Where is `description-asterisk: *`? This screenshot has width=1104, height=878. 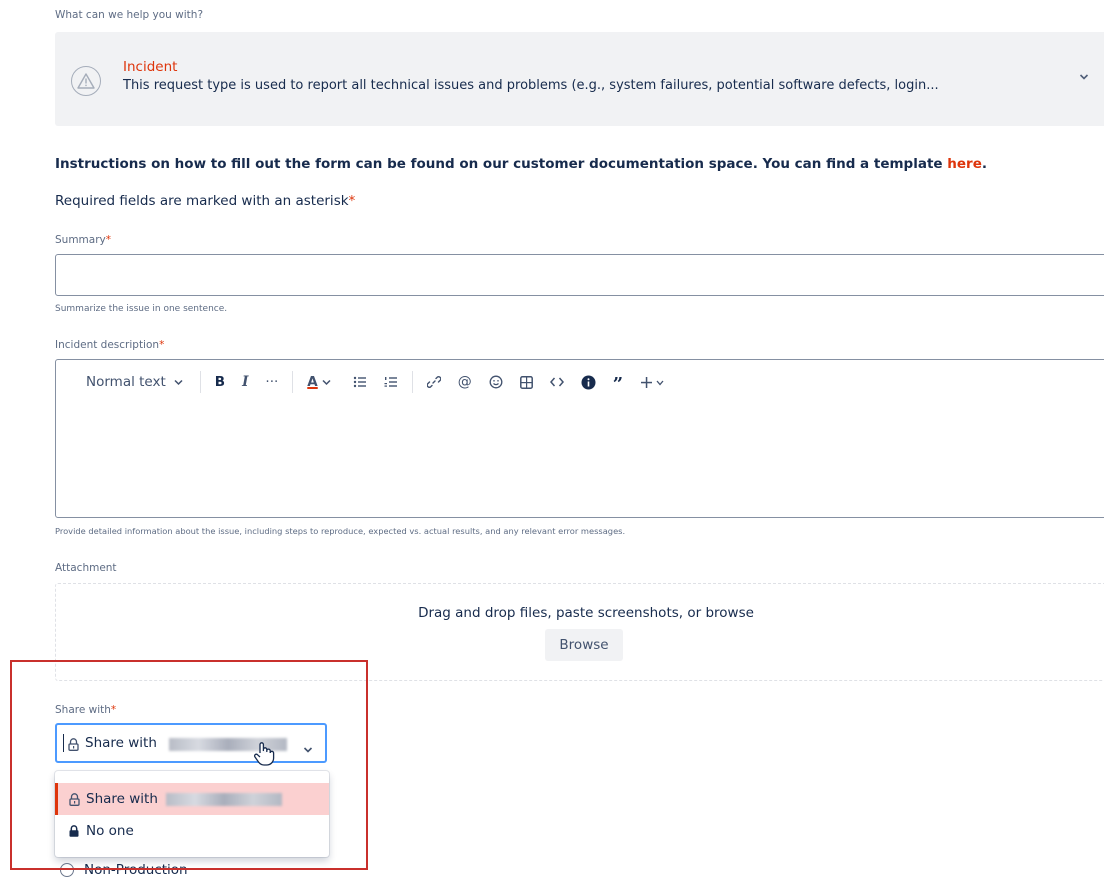 description-asterisk: * is located at coordinates (162, 345).